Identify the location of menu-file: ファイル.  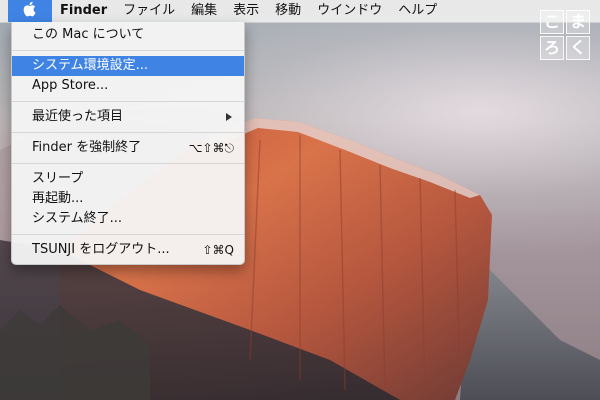
(149, 11).